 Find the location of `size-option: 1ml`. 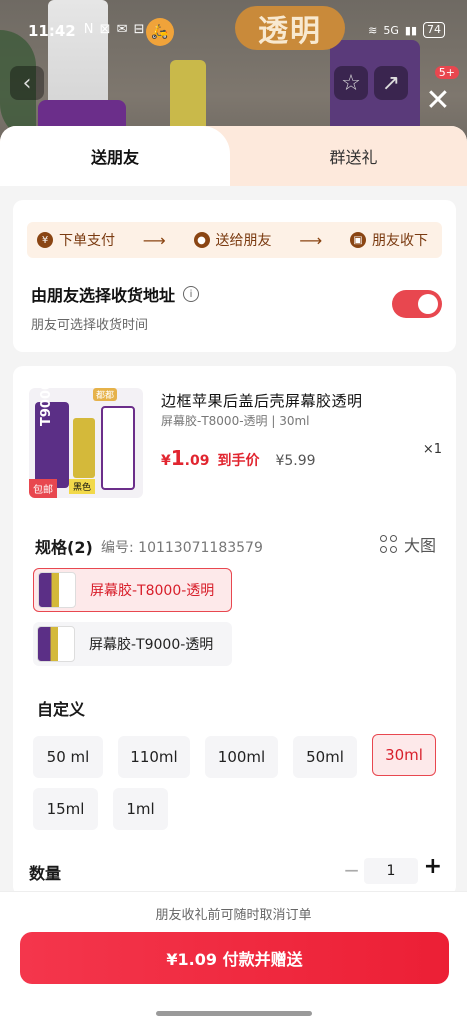

size-option: 1ml is located at coordinates (140, 809).